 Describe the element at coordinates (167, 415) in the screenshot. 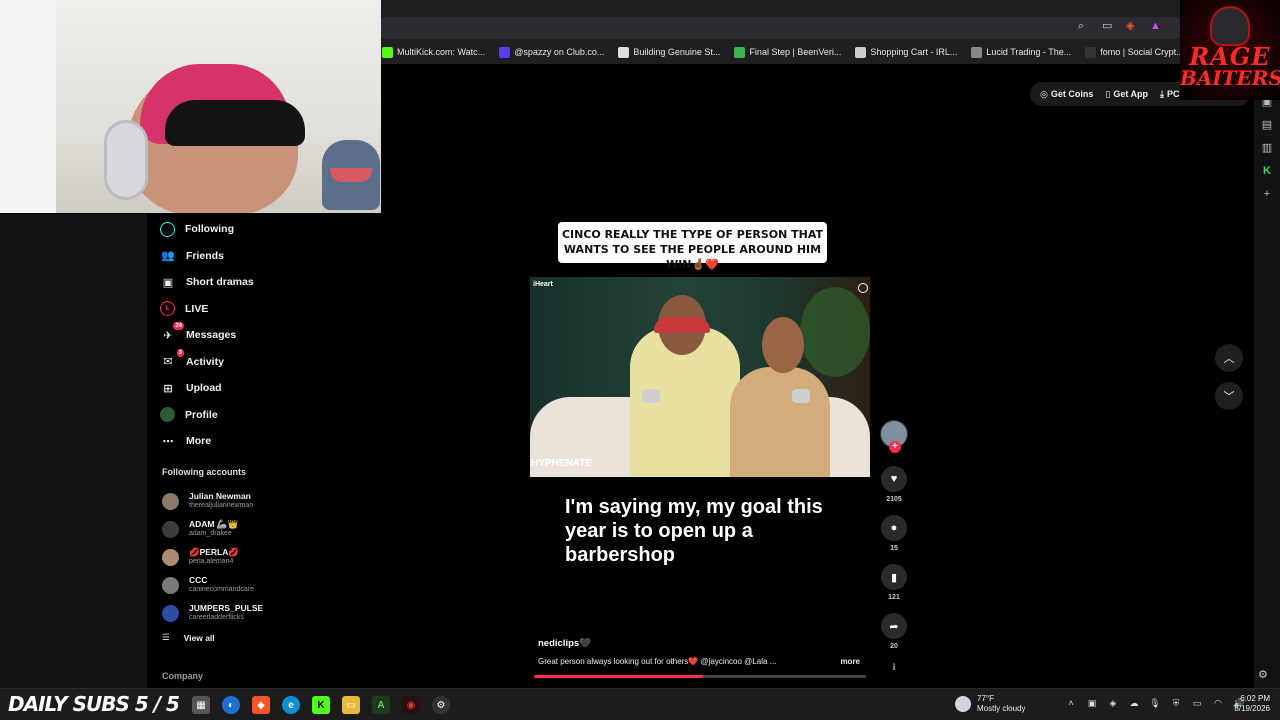

I see `profile-avatar-icon` at that location.